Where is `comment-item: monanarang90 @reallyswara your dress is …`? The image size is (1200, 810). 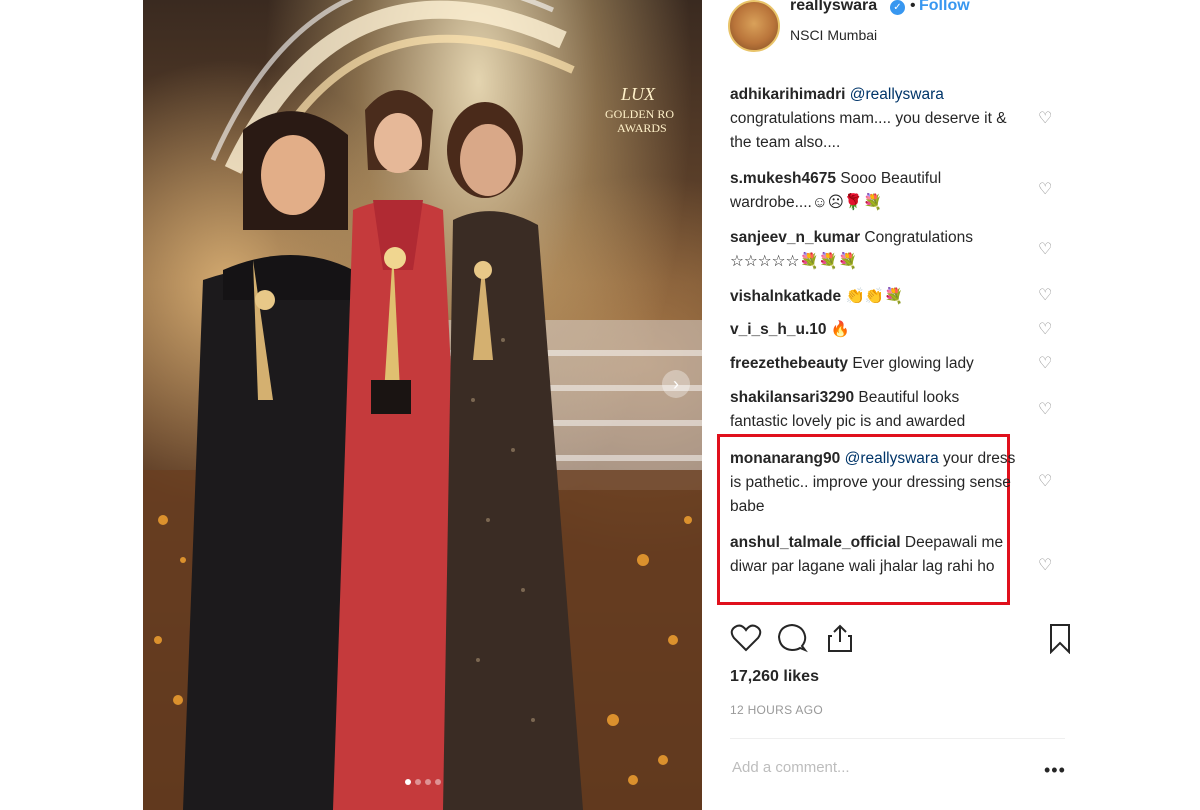
comment-item: monanarang90 @reallyswara your dress is … is located at coordinates (875, 483).